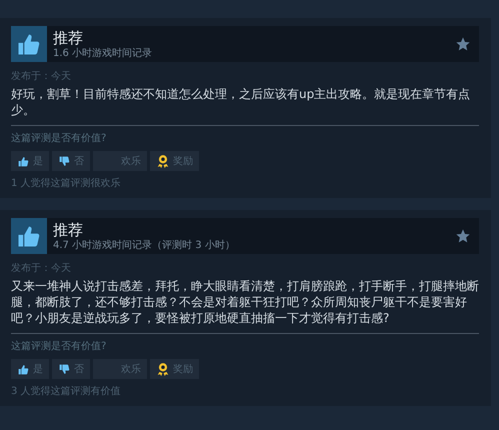  Describe the element at coordinates (245, 302) in the screenshot. I see `review-text: 又来一堆神人说打击感差，拜托，睁大眼睛看清楚，打肩膀踉跄，打手断手，打腿摔地断腿，都断肢了，还不够打击感？不会是对着躯干狂打吧？众所周知丧尸躯干不是要害好吧？小朋友是逆战玩多了，要怪被打原地硬直抽搐一下才觉得有打击感?` at that location.